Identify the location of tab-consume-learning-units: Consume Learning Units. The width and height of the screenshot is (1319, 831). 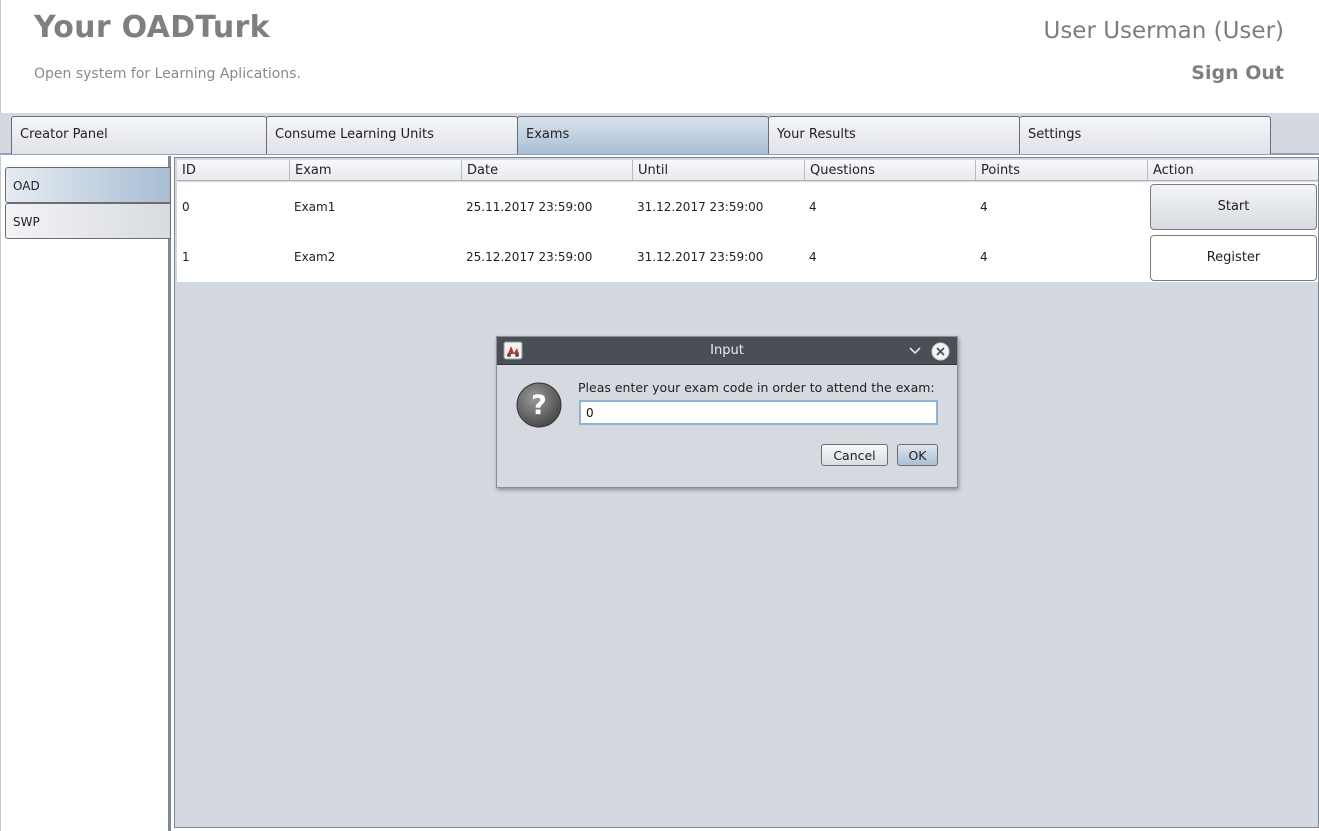
(392, 135).